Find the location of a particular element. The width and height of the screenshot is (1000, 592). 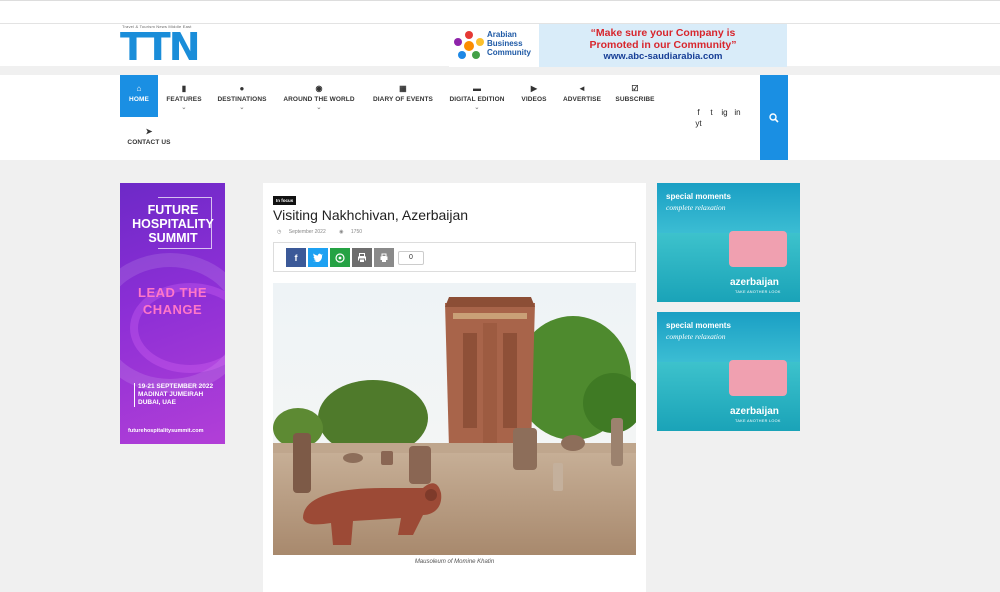

banner-line-2: Promoted in our Community” is located at coordinates (663, 45).